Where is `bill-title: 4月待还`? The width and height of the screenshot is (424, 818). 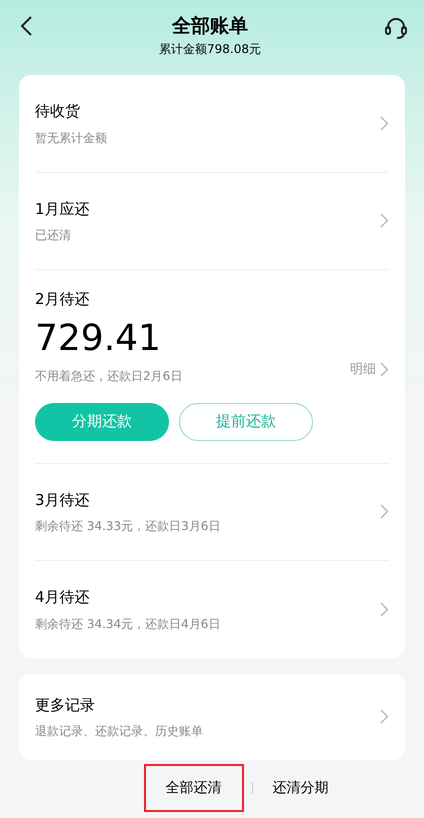 bill-title: 4月待还 is located at coordinates (63, 597).